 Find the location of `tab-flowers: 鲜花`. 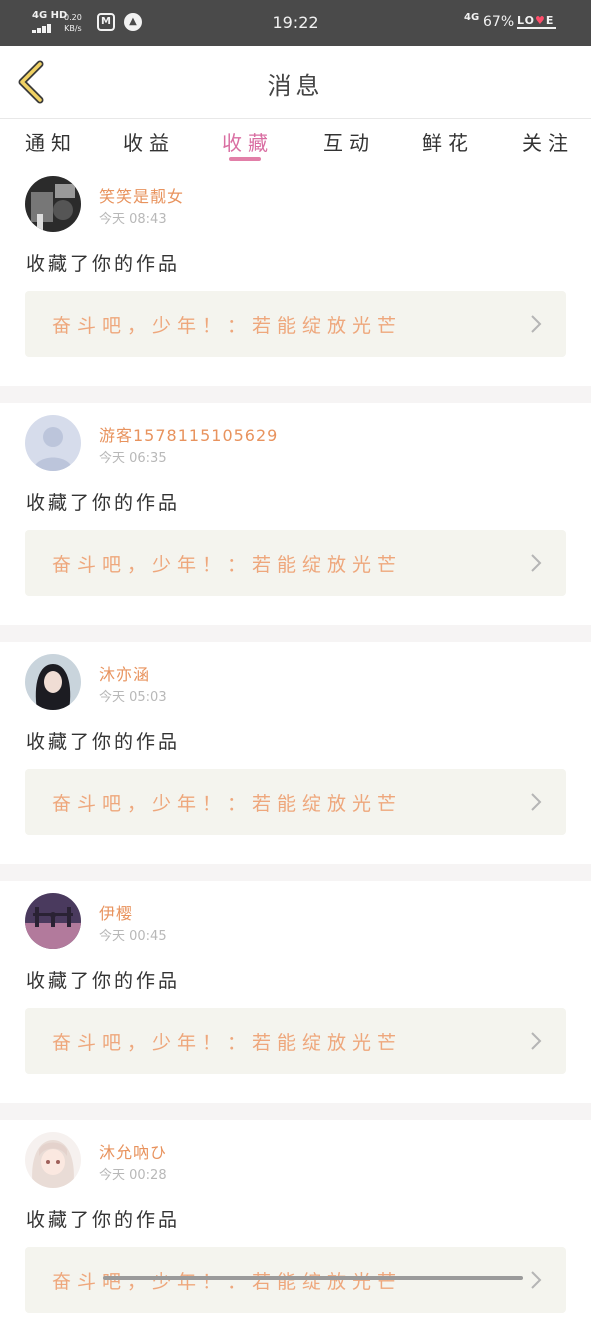

tab-flowers: 鲜花 is located at coordinates (448, 141).